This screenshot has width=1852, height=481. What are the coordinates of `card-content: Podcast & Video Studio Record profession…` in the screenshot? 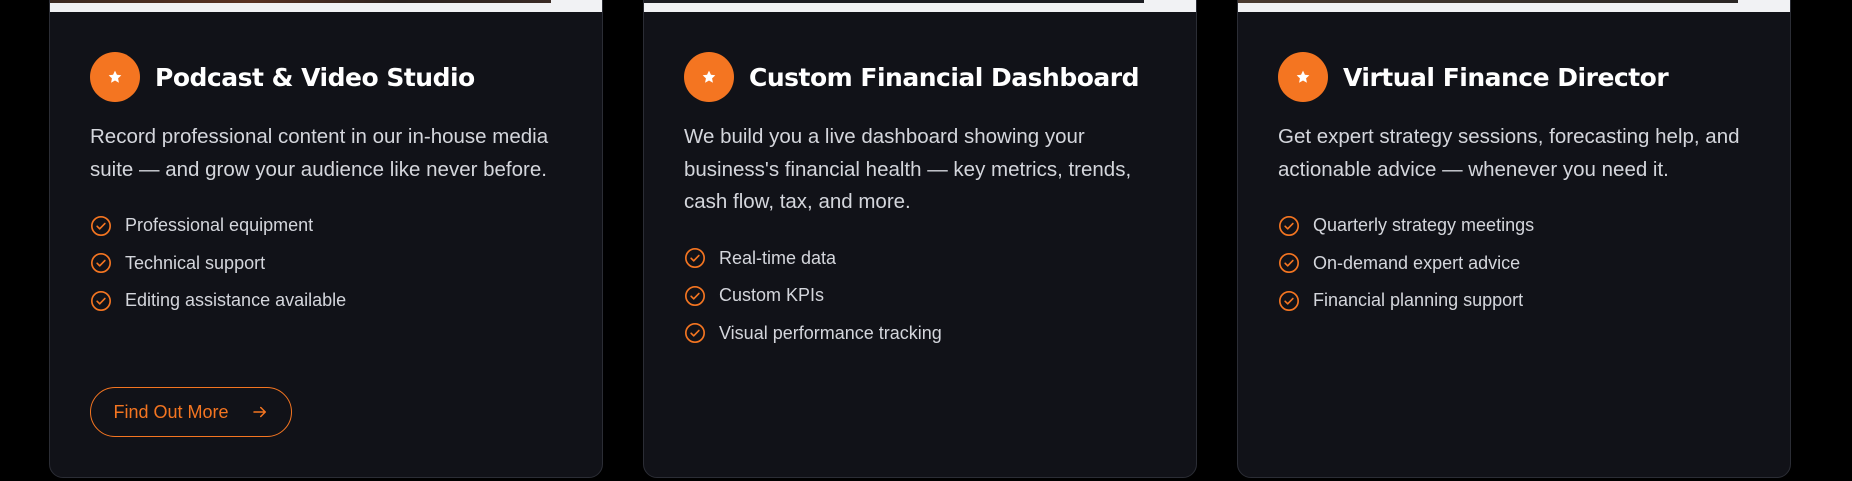 It's located at (331, 186).